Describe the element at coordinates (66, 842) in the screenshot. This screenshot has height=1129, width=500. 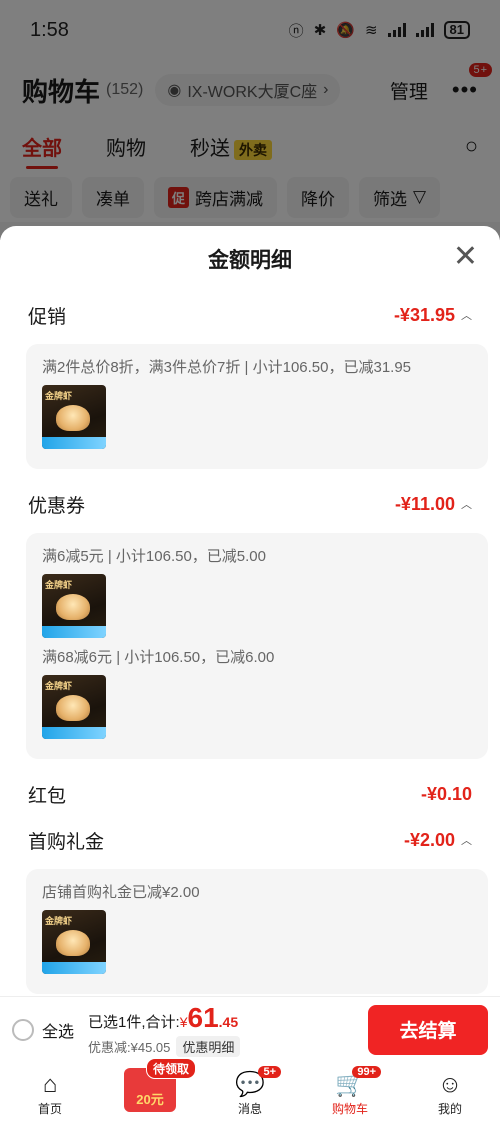
I see `firstbuy-label: 首购礼金` at that location.